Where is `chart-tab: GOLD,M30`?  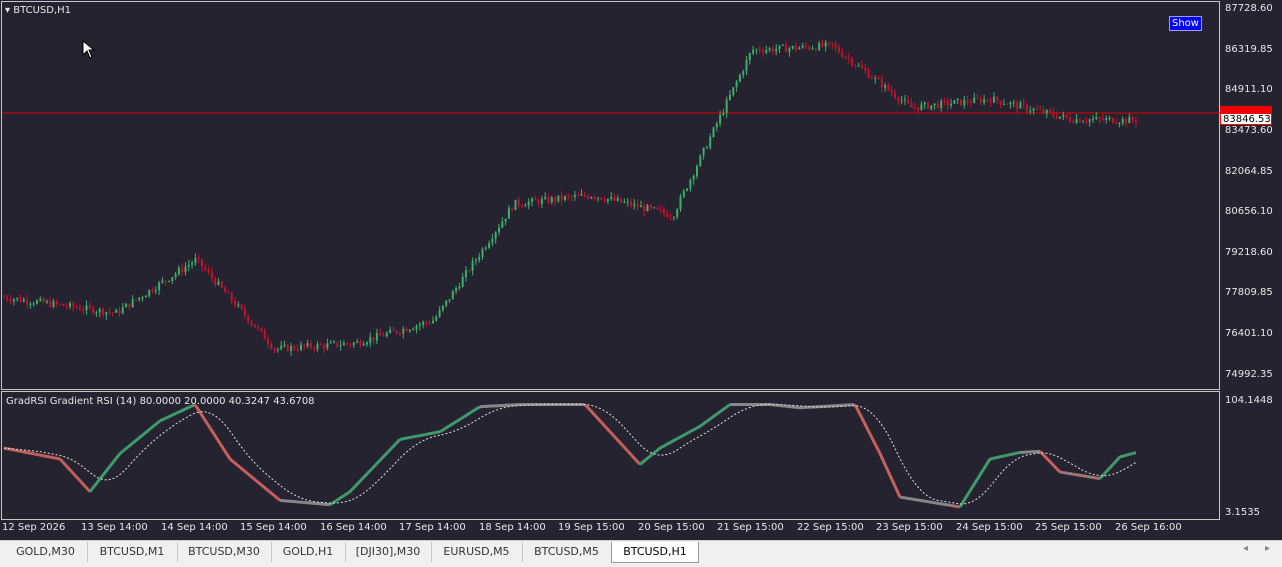 chart-tab: GOLD,M30 is located at coordinates (46, 552).